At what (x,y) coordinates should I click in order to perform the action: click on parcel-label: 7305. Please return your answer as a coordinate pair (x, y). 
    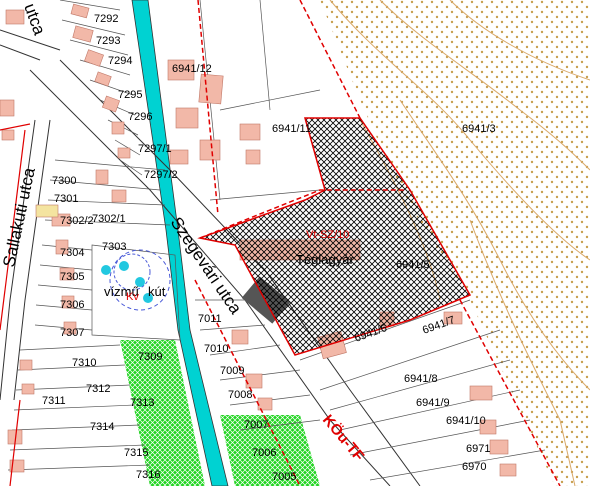
    Looking at the image, I should click on (72, 277).